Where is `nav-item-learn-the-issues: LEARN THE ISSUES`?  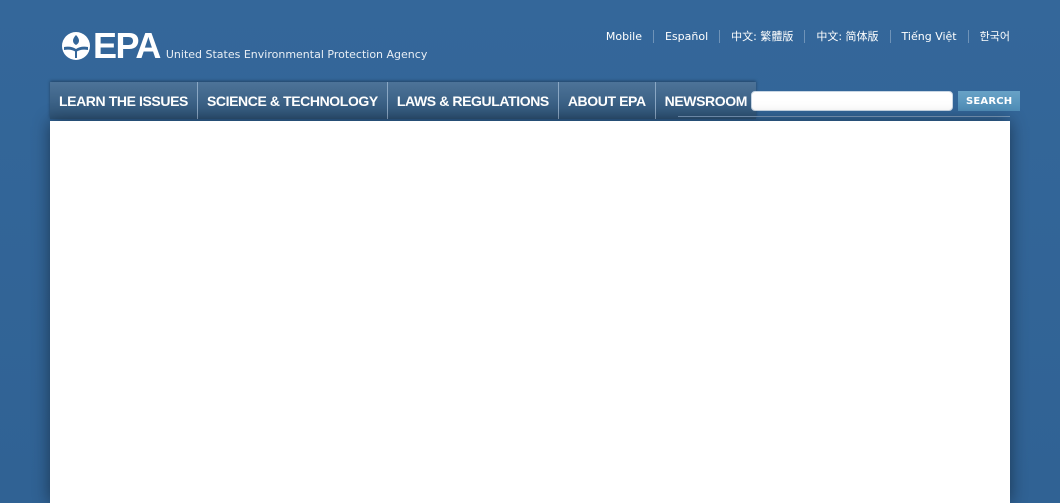 nav-item-learn-the-issues: LEARN THE ISSUES is located at coordinates (123, 100).